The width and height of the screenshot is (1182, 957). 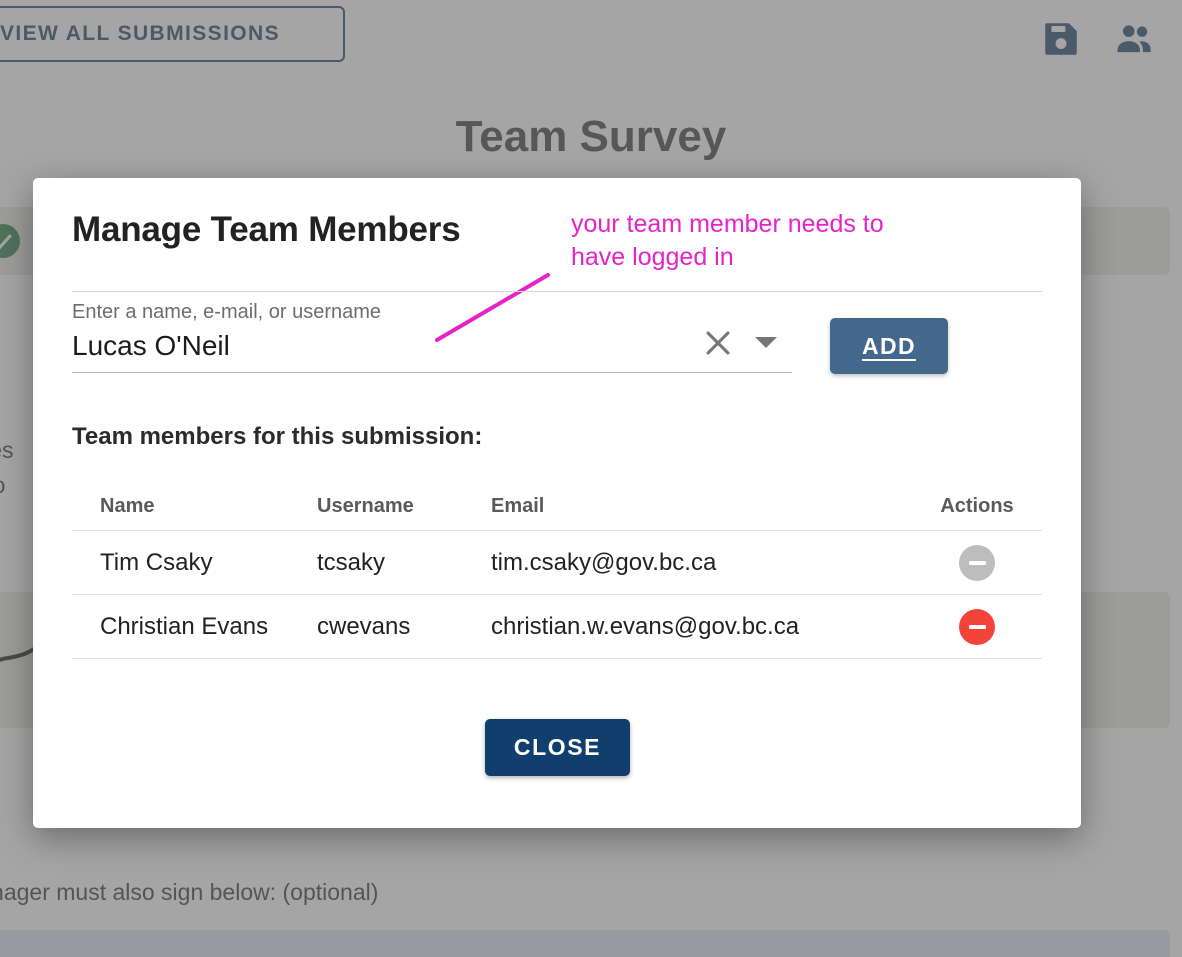 I want to click on dialog-title: Manage Team Members, so click(x=266, y=229).